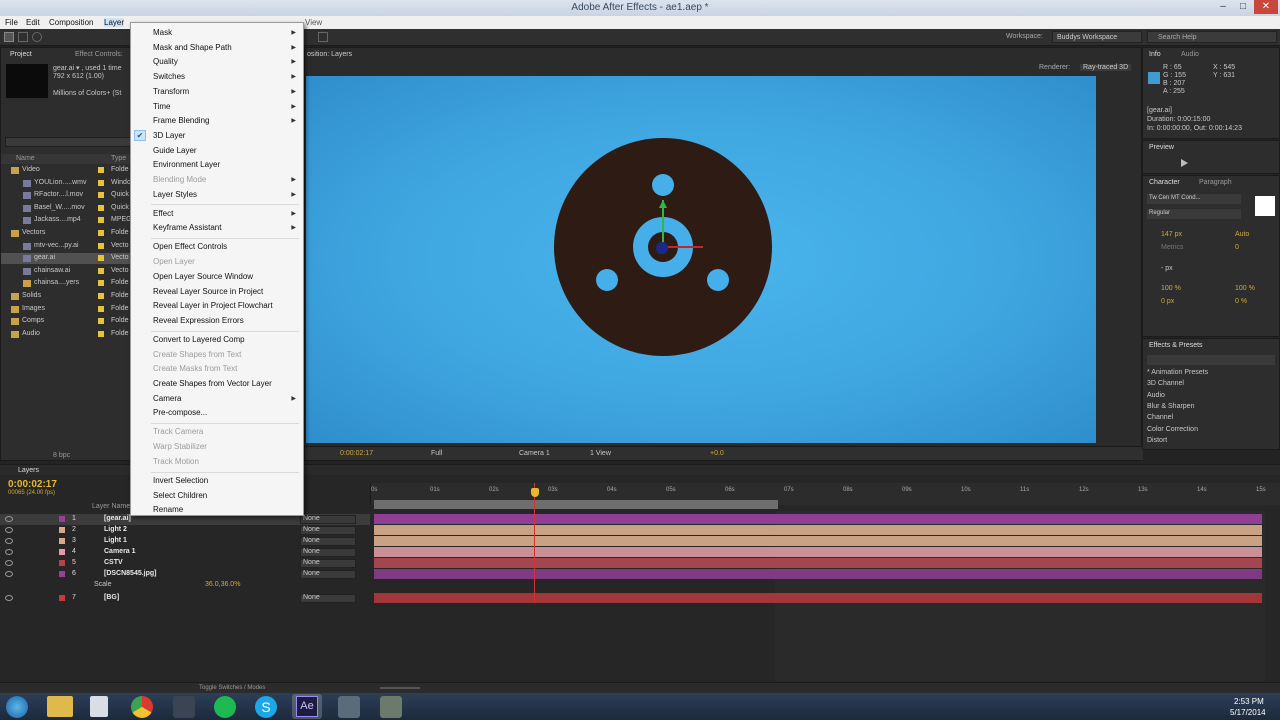 The width and height of the screenshot is (1280, 720). Describe the element at coordinates (184, 707) in the screenshot. I see `steam-taskbar-icon` at that location.